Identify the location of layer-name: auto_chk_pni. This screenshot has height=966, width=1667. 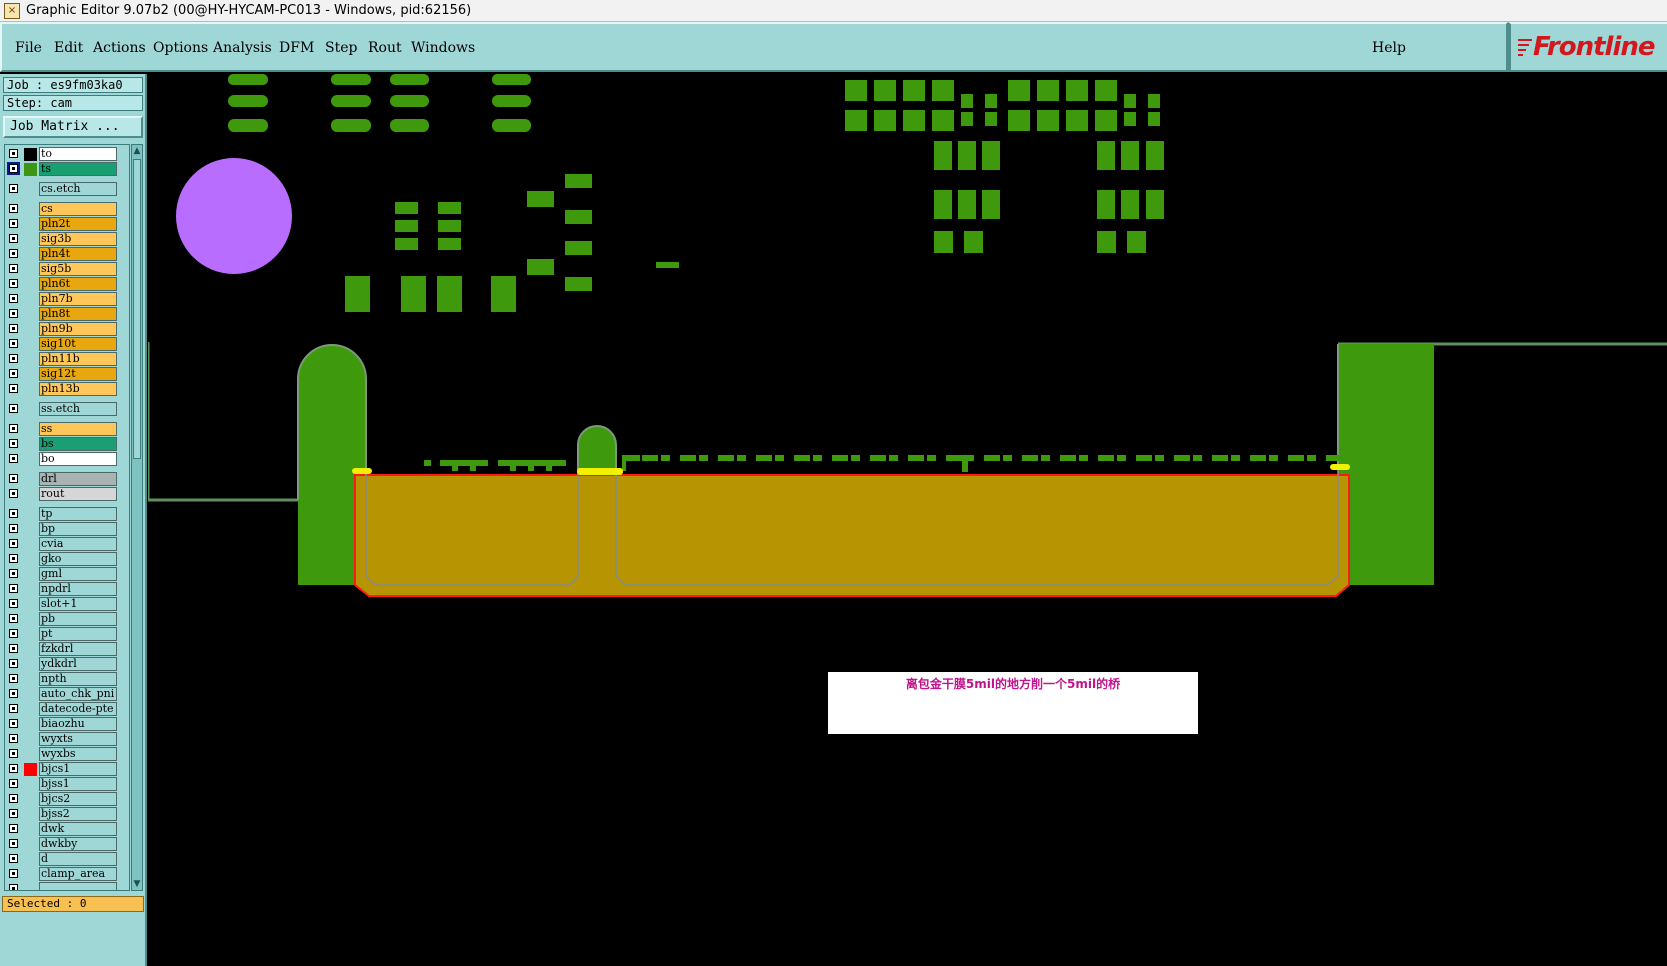
(78, 694).